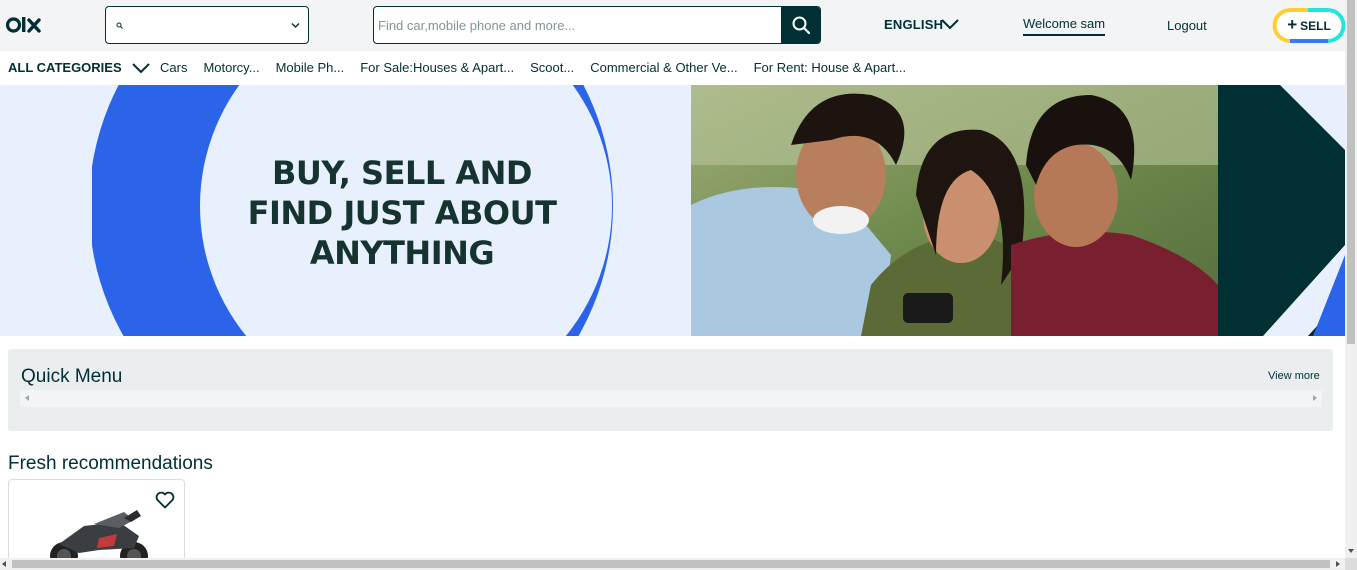 The height and width of the screenshot is (570, 1357). What do you see at coordinates (72, 376) in the screenshot?
I see `quick-menu-title: Quick Menu` at bounding box center [72, 376].